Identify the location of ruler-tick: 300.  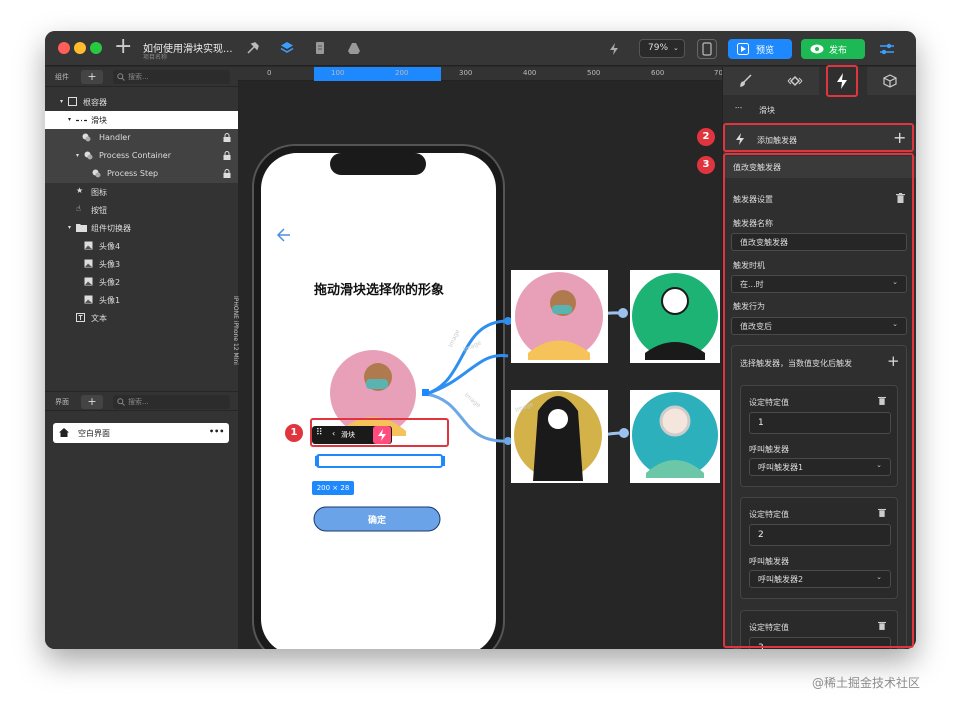
(466, 73).